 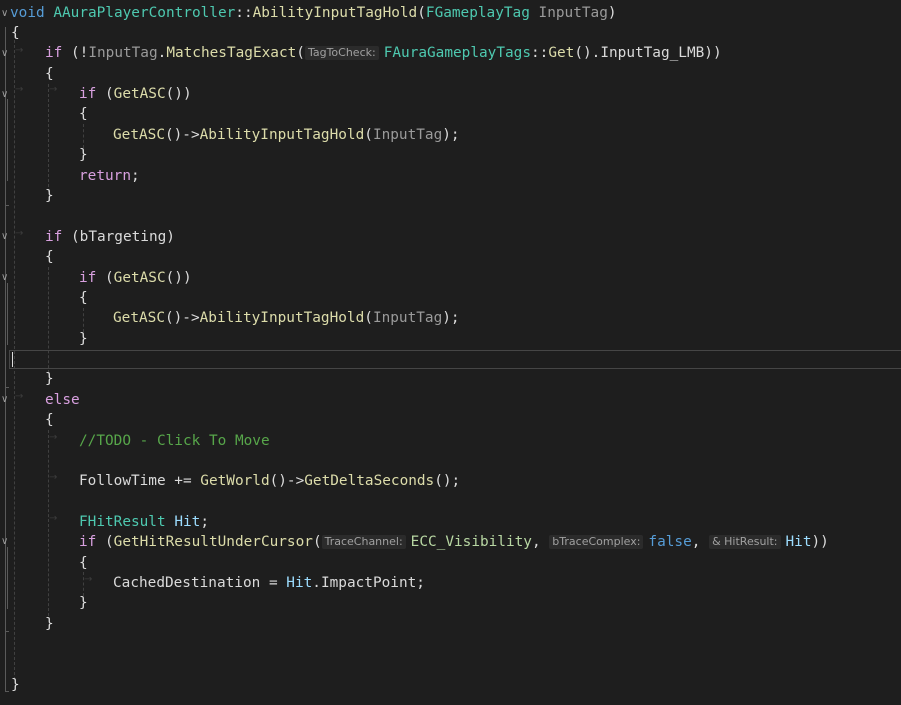 I want to click on method-name: AbilityInputTagHold, so click(x=282, y=318).